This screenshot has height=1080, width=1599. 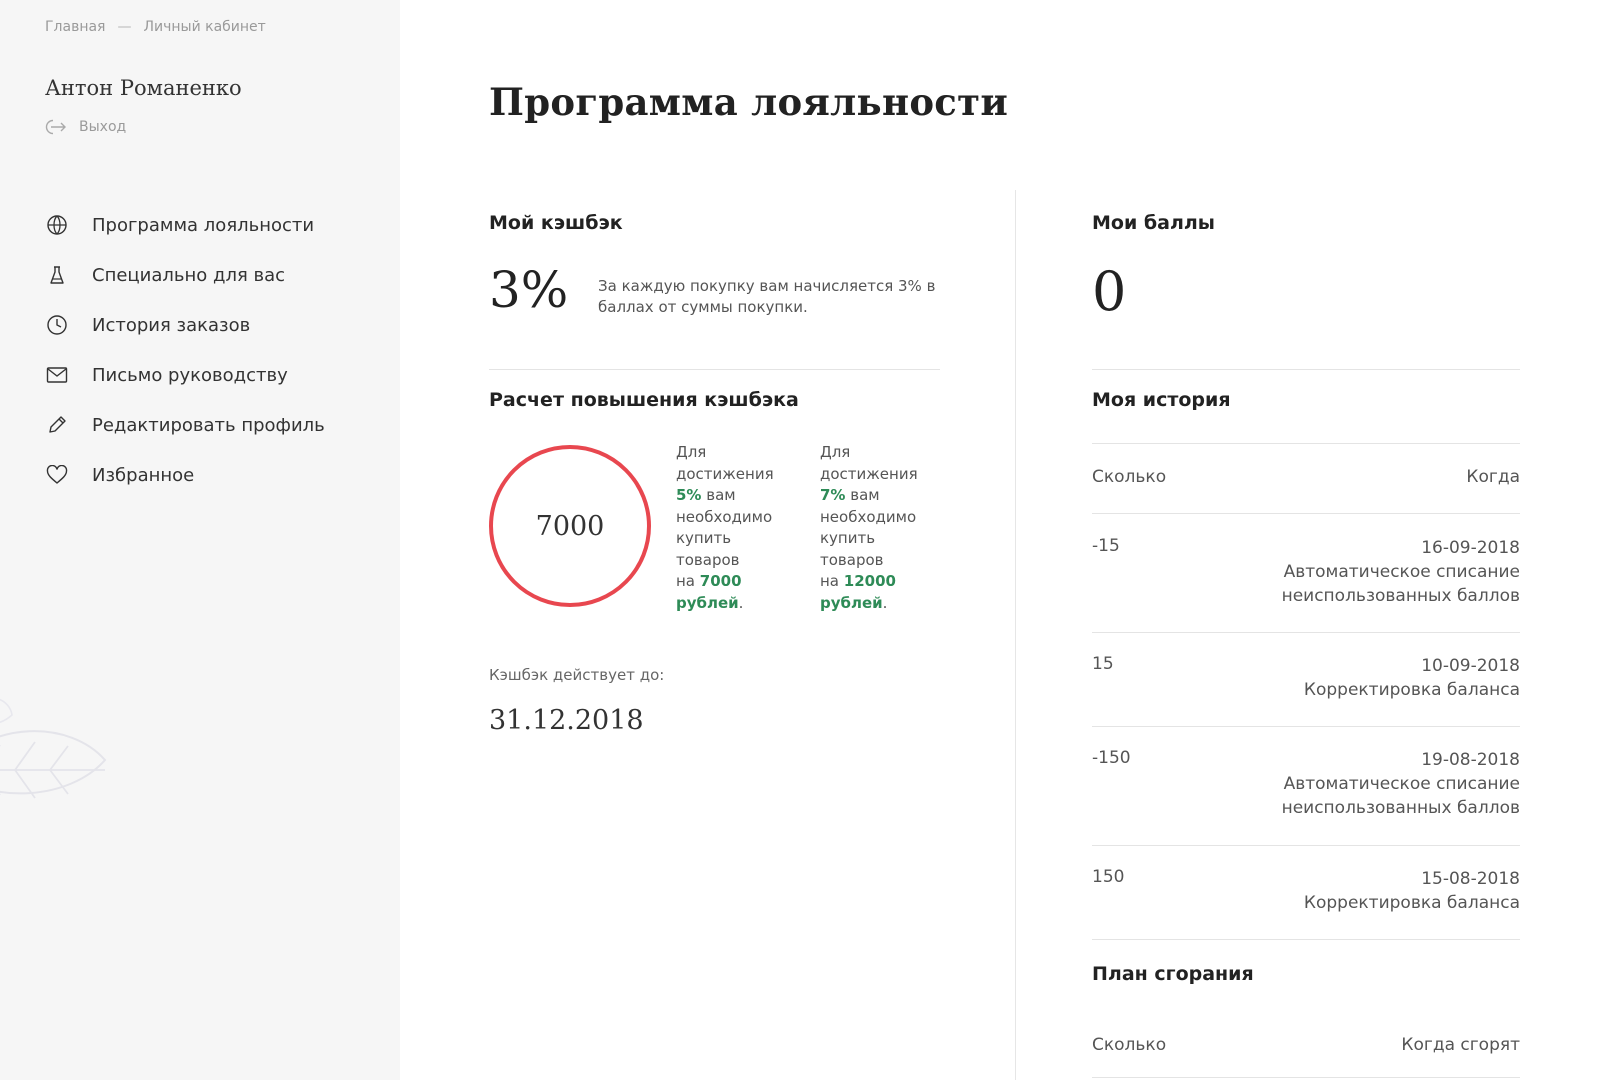 I want to click on sidebar-item-label: Специально для вас, so click(x=189, y=275).